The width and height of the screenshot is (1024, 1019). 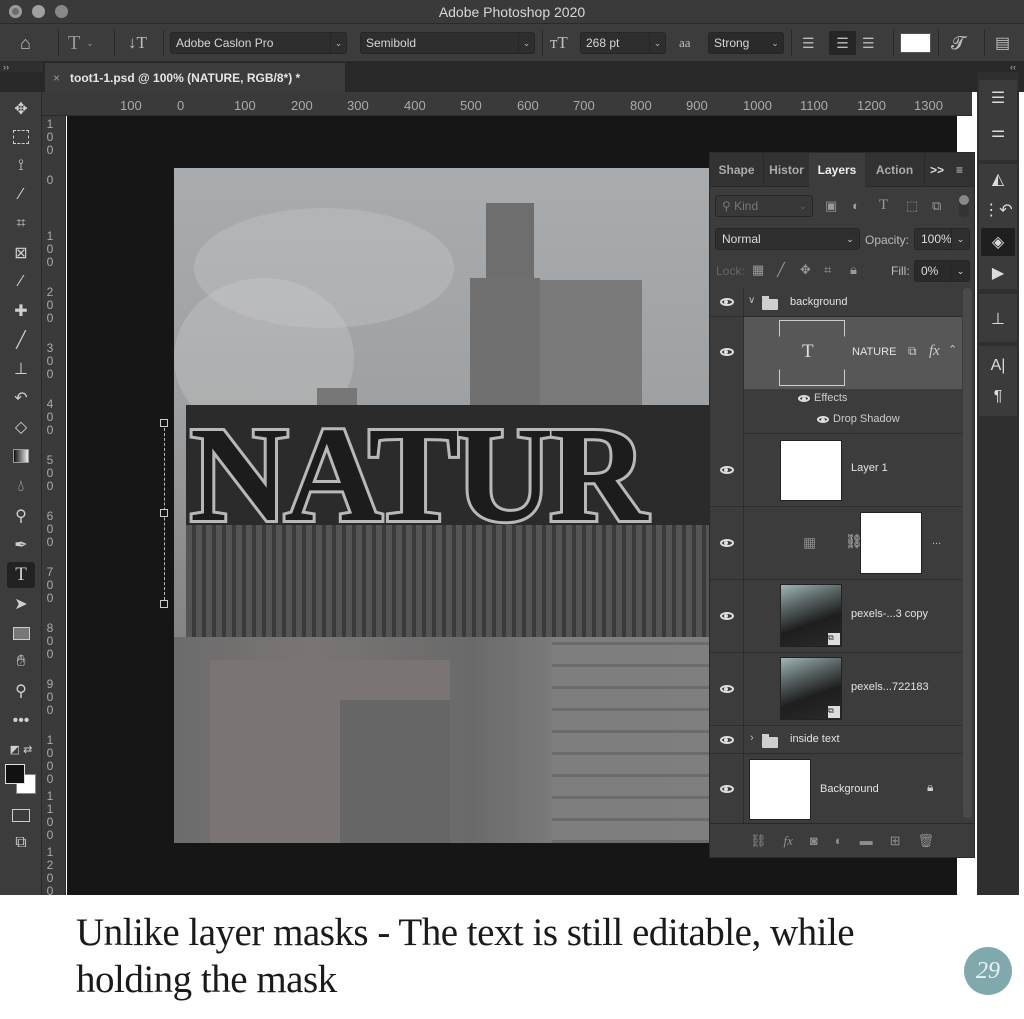 What do you see at coordinates (936, 206) in the screenshot?
I see `filter-smart-object-icon: ⧉` at bounding box center [936, 206].